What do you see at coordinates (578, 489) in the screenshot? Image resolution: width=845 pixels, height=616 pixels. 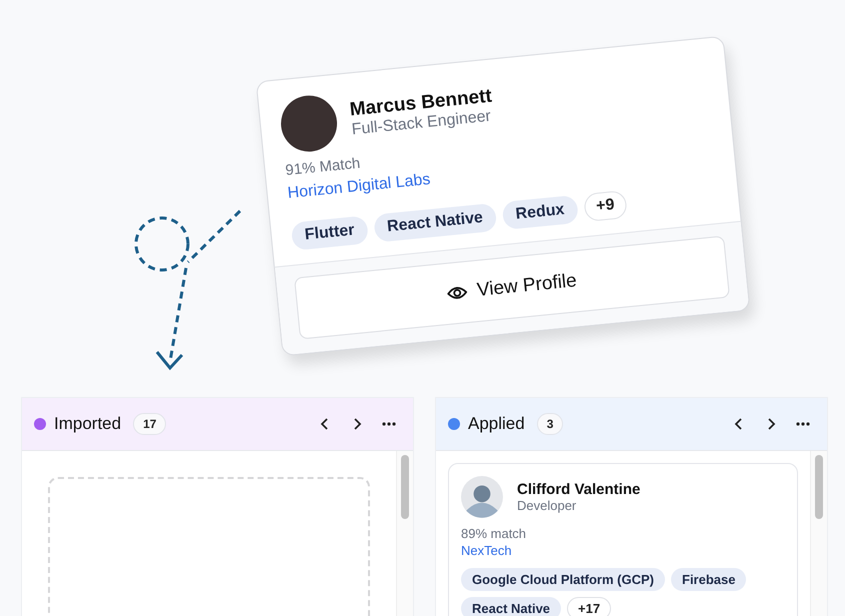 I see `candidate-name: Clifford Valentine` at bounding box center [578, 489].